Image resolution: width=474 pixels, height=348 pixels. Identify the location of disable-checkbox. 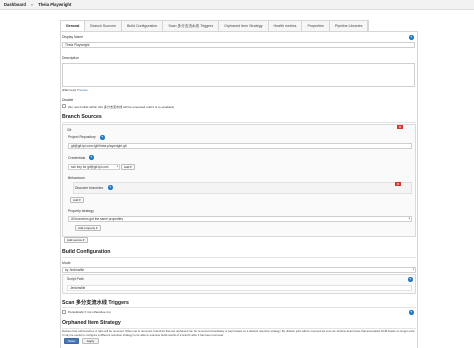
(64, 106).